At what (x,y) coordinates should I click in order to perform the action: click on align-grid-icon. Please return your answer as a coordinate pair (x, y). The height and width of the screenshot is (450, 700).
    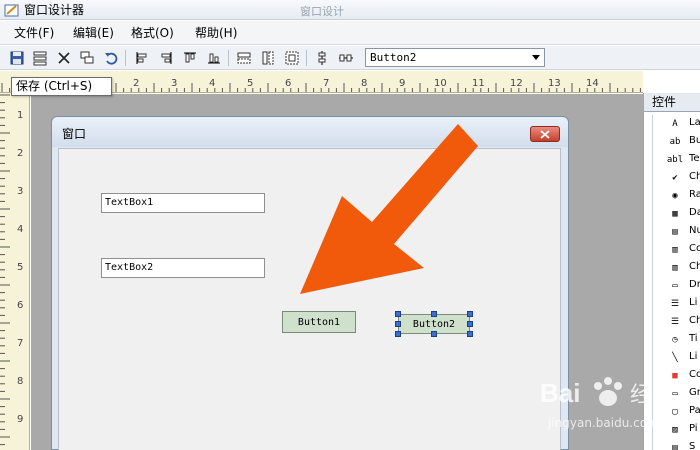
    Looking at the image, I should click on (40, 58).